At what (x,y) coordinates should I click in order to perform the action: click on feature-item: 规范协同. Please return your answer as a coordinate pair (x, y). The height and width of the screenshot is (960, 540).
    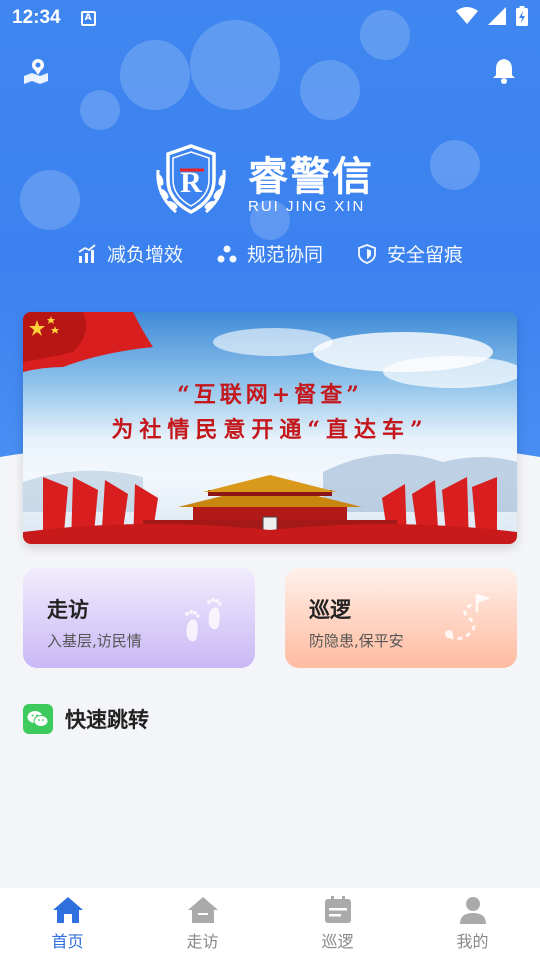
    Looking at the image, I should click on (270, 253).